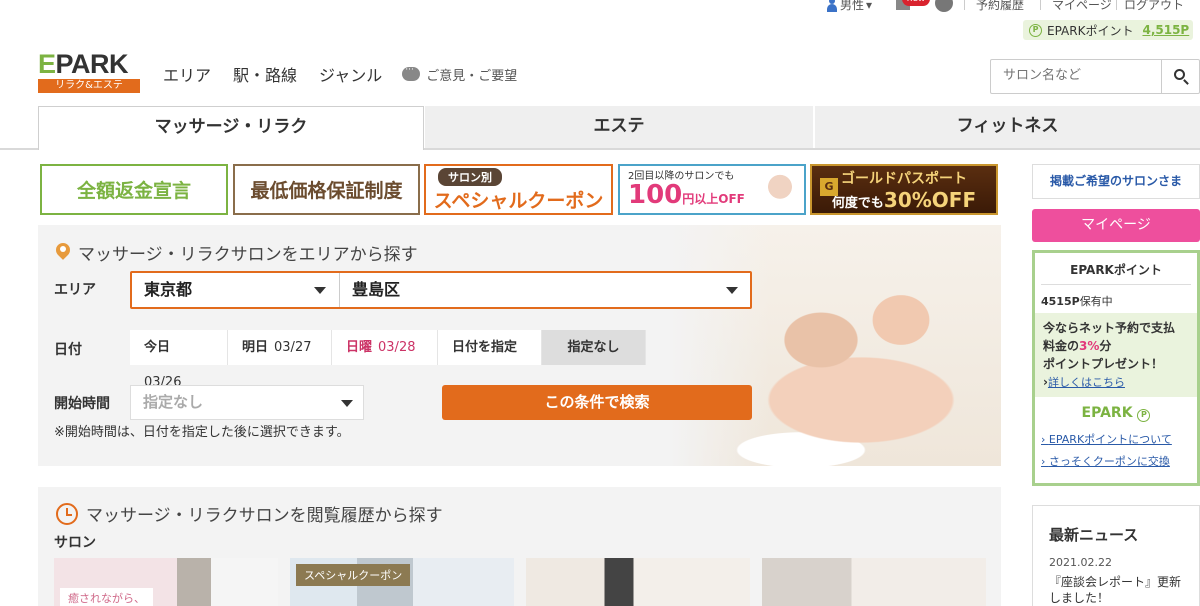 Image resolution: width=1200 pixels, height=606 pixels. Describe the element at coordinates (179, 360) in the screenshot. I see `date-today: 今日03/26` at that location.